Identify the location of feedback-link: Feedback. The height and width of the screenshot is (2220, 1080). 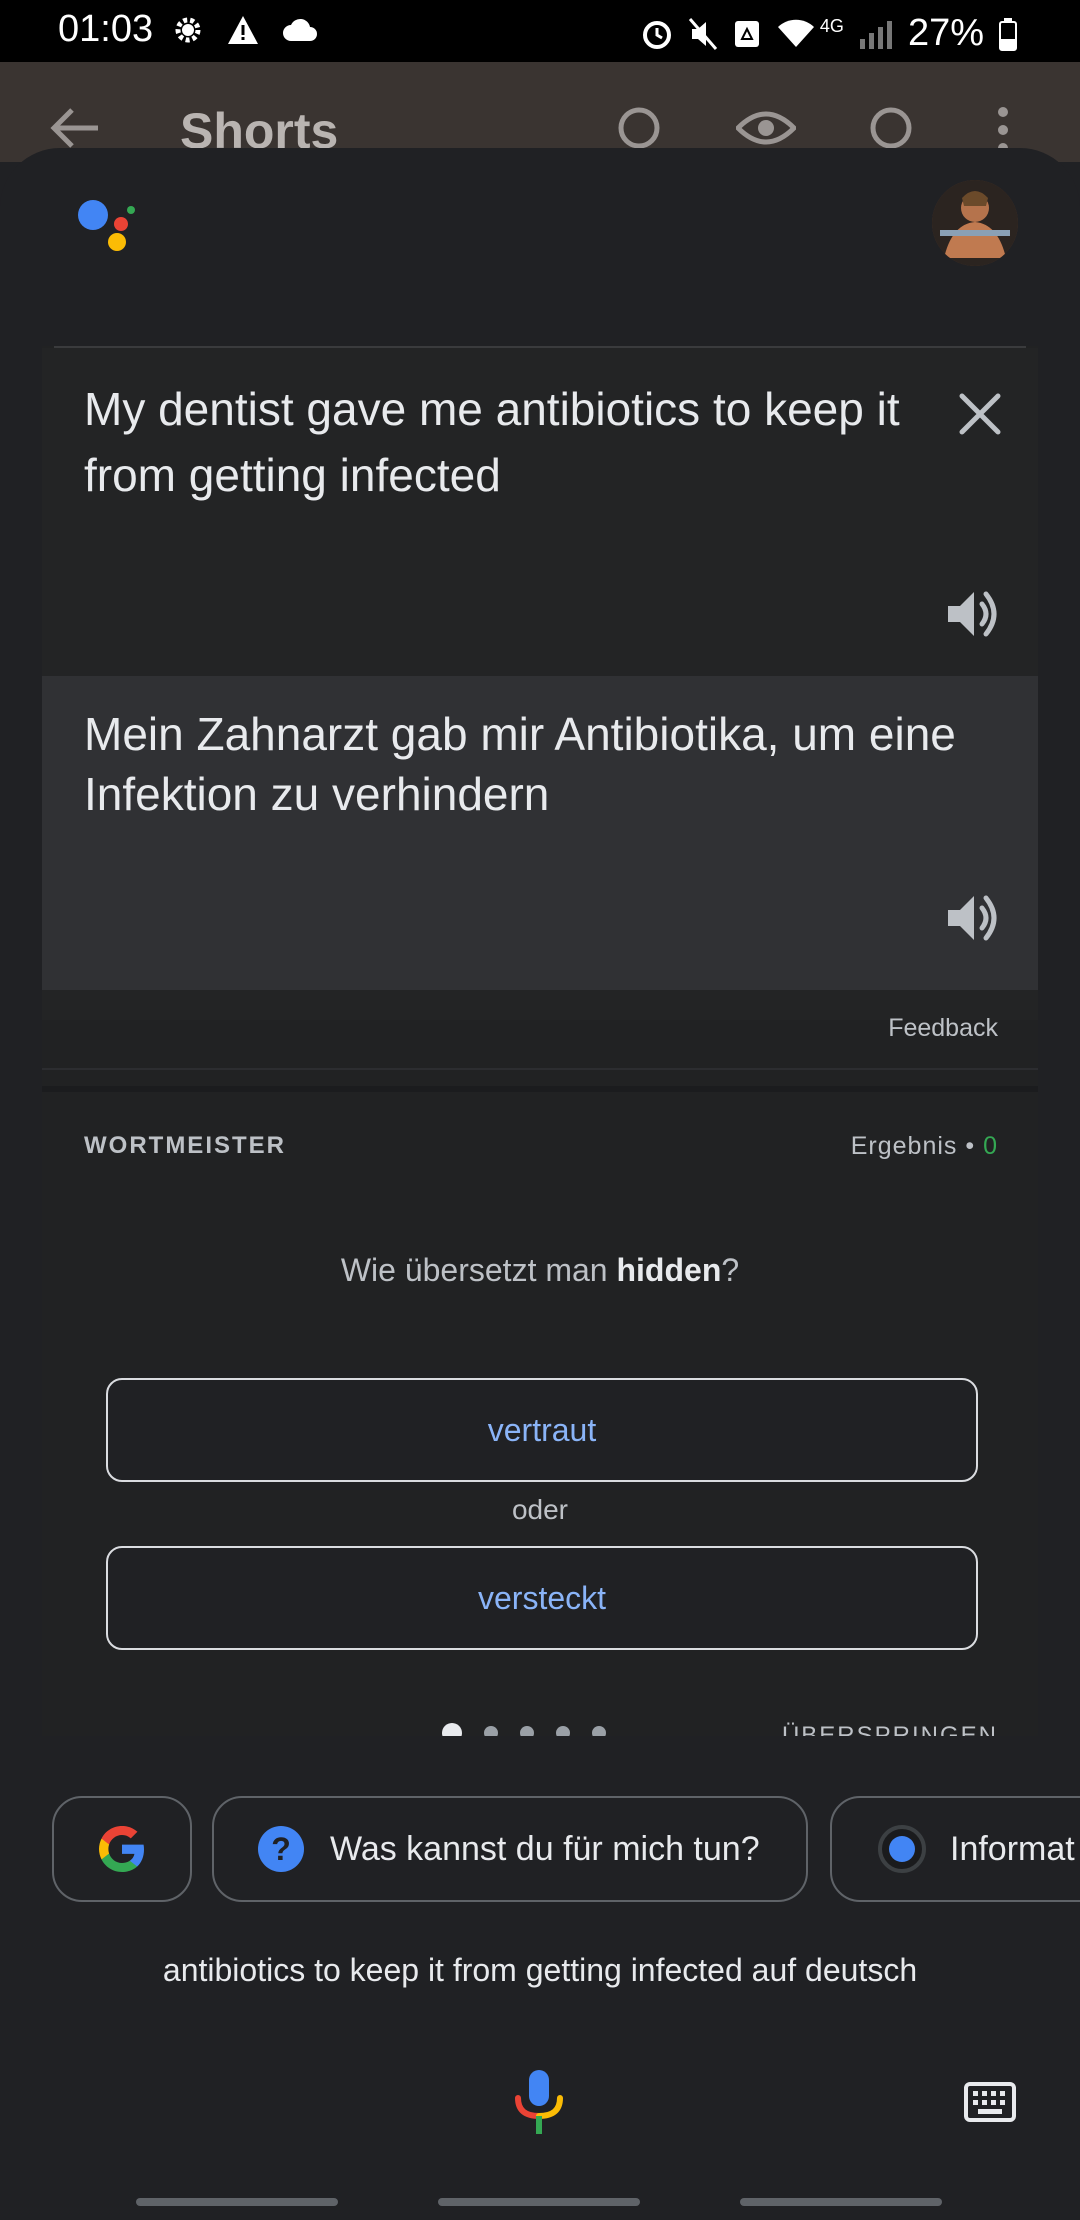
(943, 1028).